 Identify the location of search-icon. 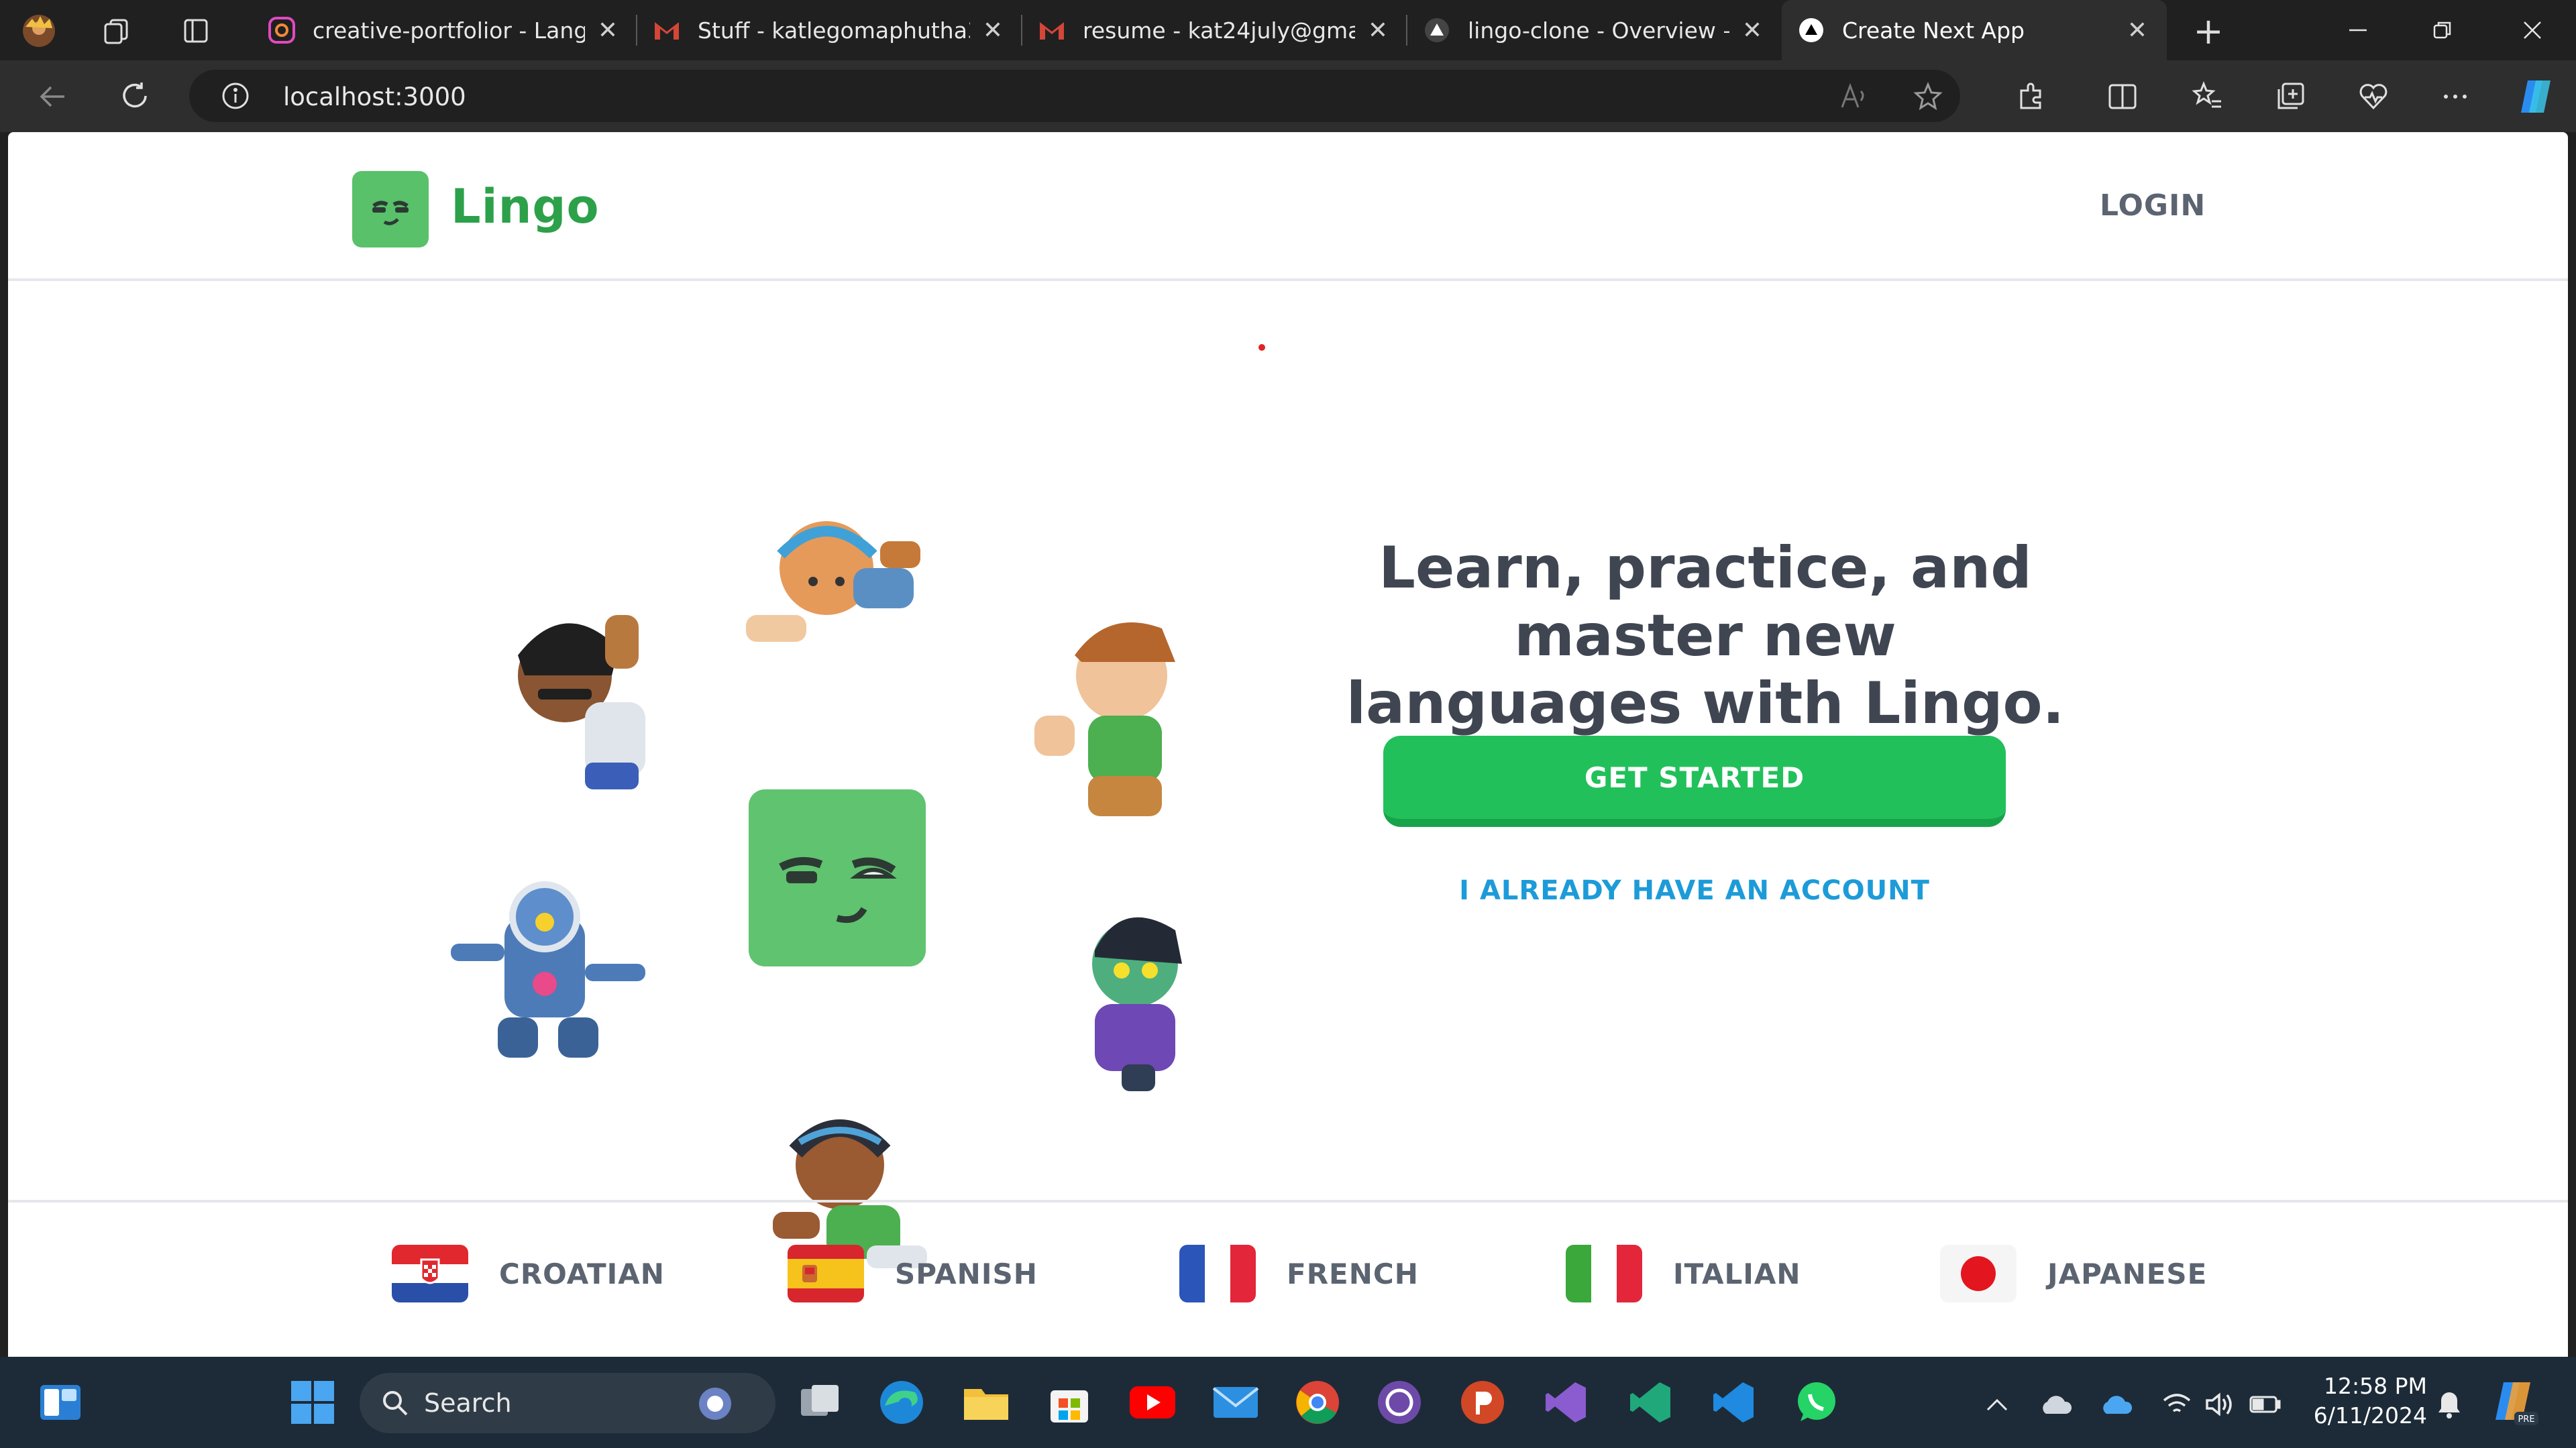
(395, 1406).